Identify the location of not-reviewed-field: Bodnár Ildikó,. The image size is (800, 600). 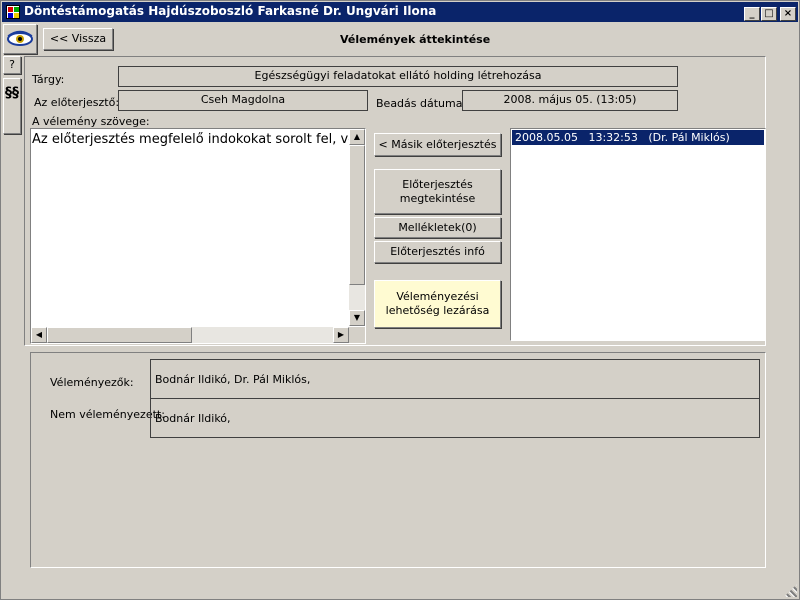
(455, 418).